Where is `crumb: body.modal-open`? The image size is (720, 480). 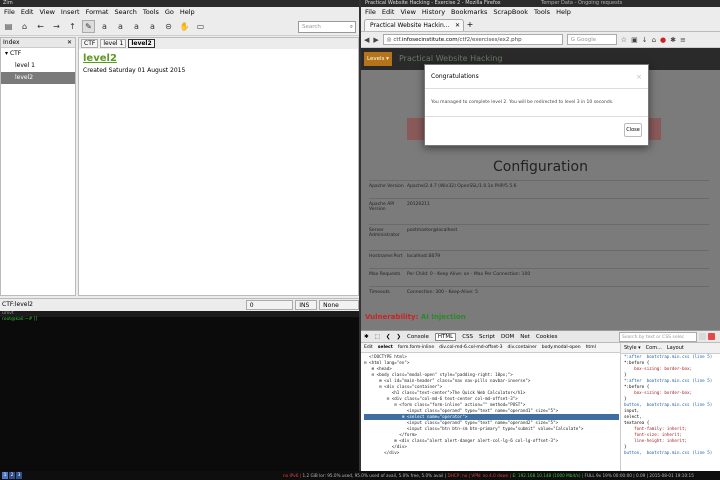 crumb: body.modal-open is located at coordinates (561, 347).